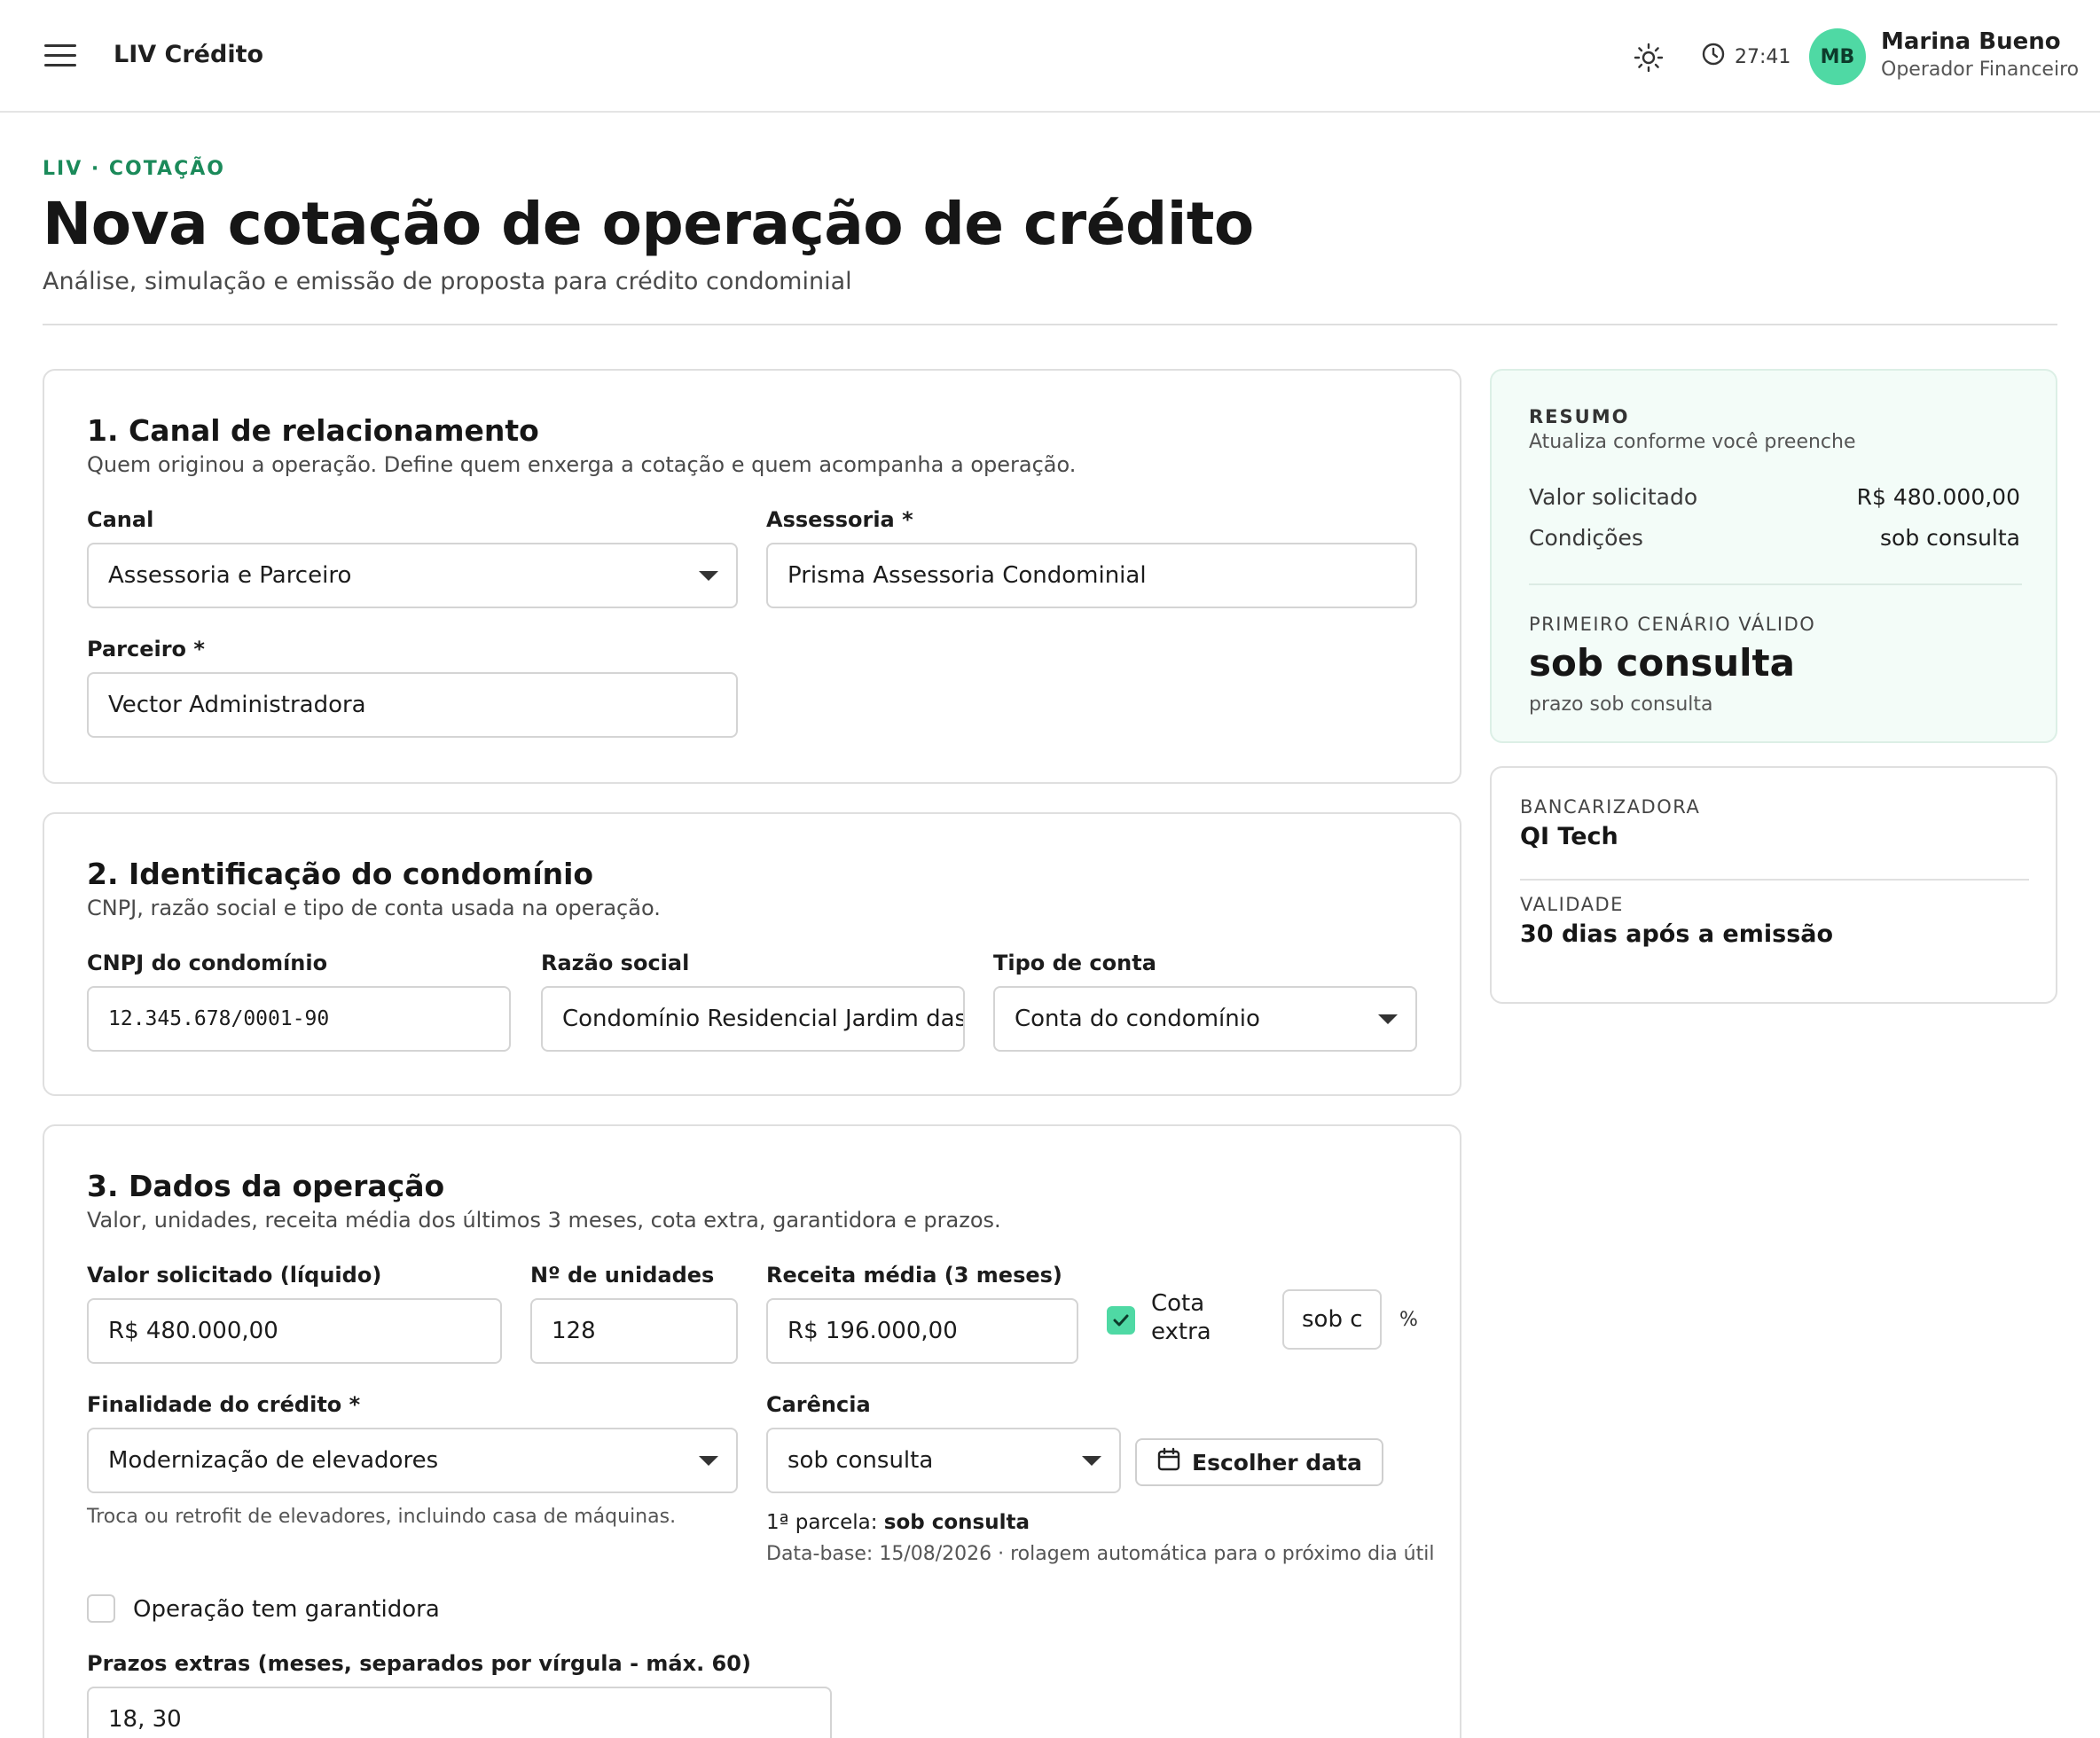  Describe the element at coordinates (224, 1404) in the screenshot. I see `finalidade-label: Finalidade do crédito *` at that location.